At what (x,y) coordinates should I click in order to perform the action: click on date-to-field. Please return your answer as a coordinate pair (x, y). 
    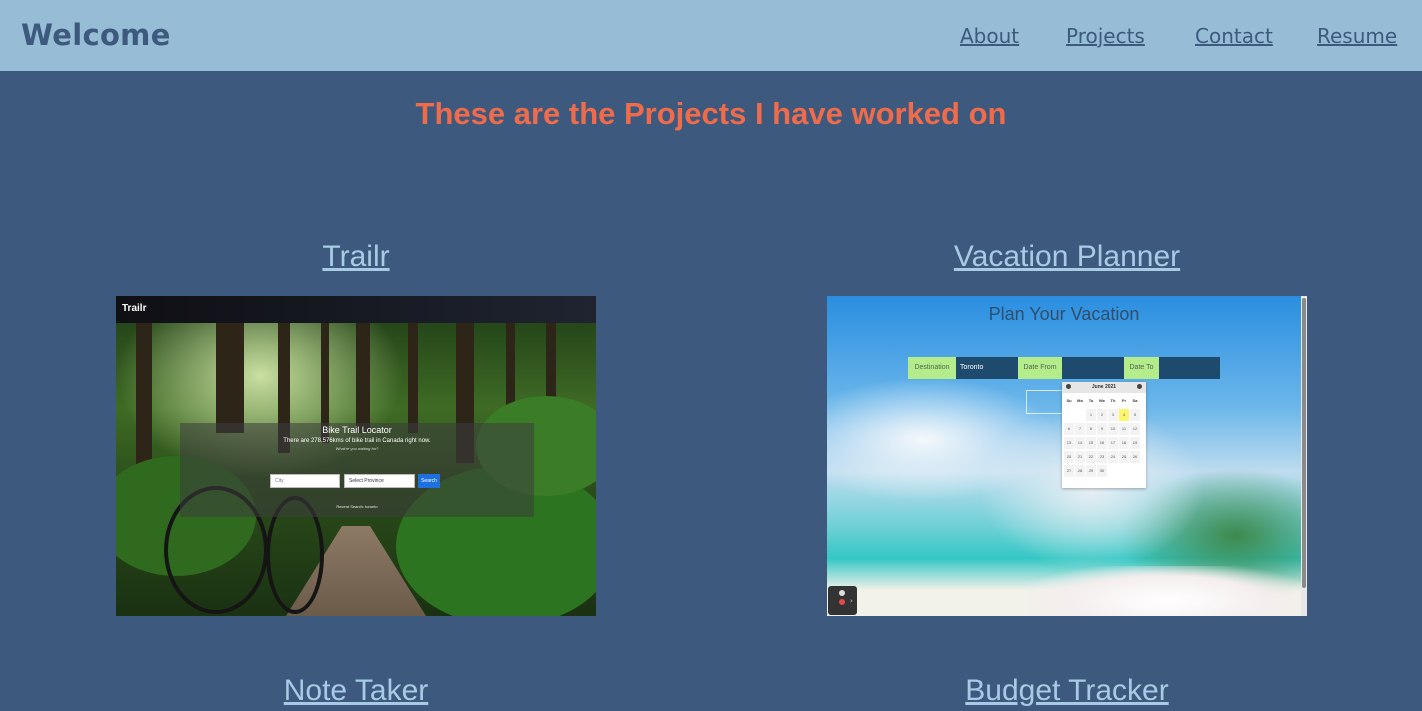
    Looking at the image, I should click on (1189, 368).